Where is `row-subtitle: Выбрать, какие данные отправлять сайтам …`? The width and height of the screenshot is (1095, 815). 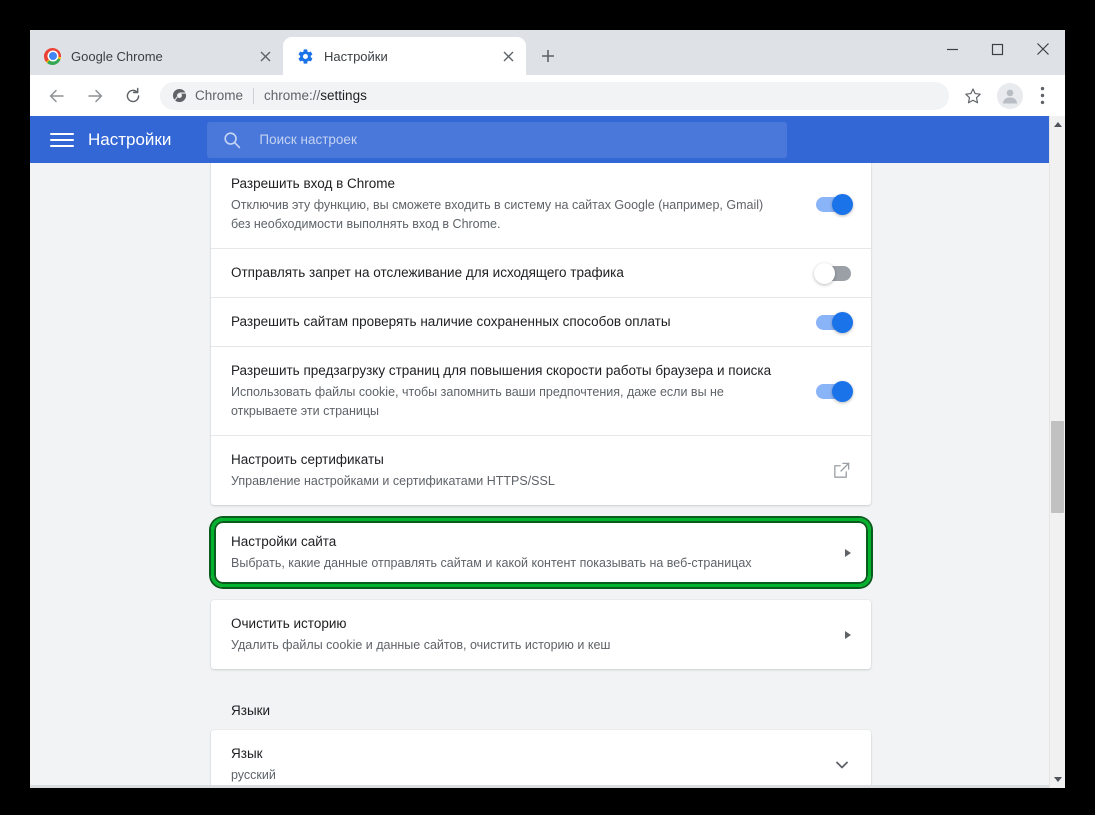 row-subtitle: Выбрать, какие данные отправлять сайтам … is located at coordinates (491, 563).